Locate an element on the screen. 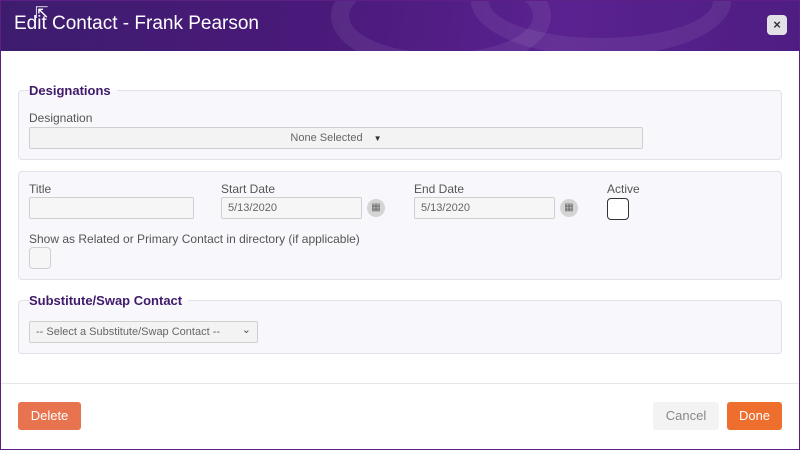 This screenshot has width=800, height=450. title-label: Title is located at coordinates (40, 189).